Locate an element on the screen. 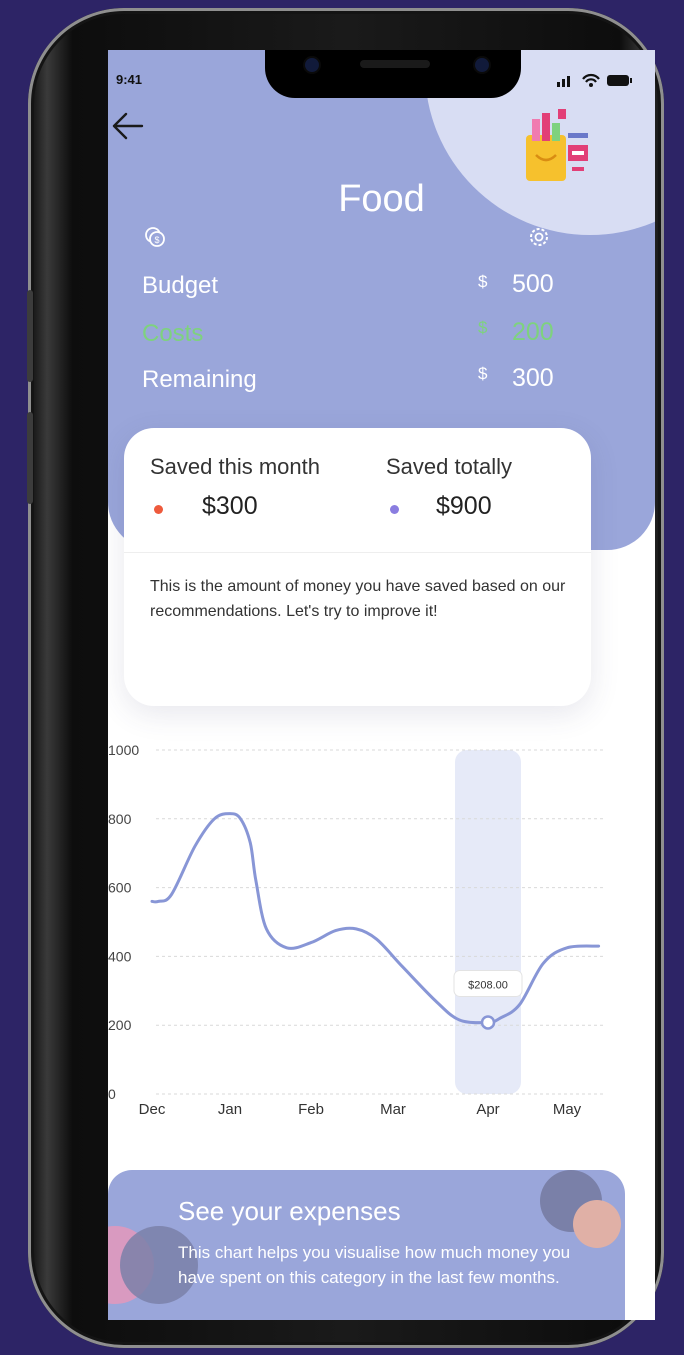  camera-icon is located at coordinates (312, 65).